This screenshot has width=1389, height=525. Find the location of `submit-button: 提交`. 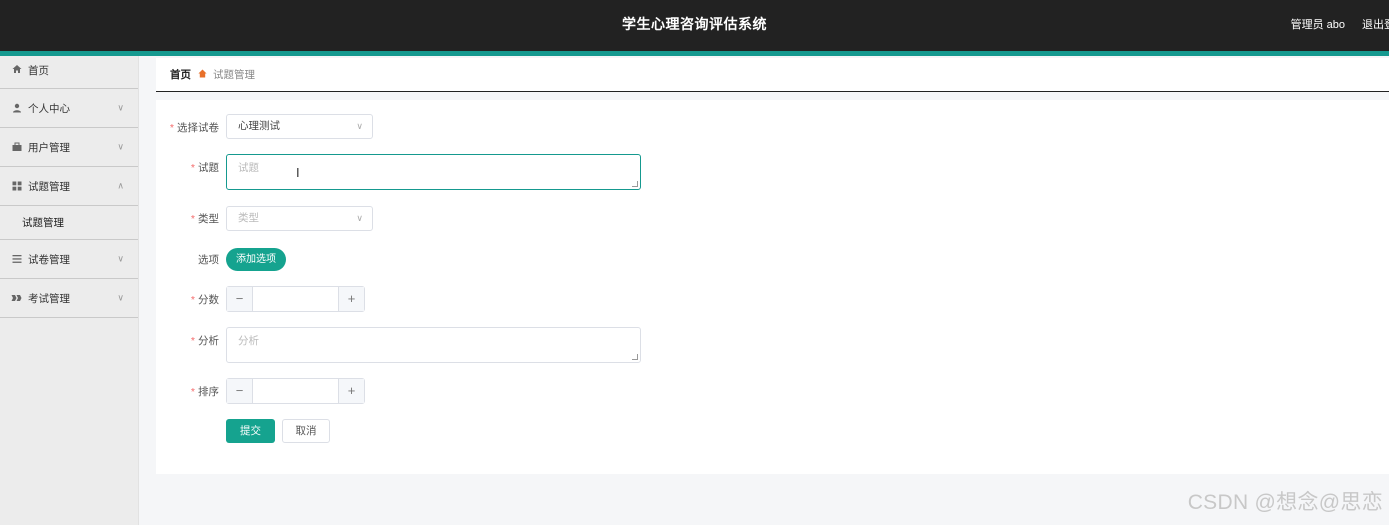

submit-button: 提交 is located at coordinates (250, 431).